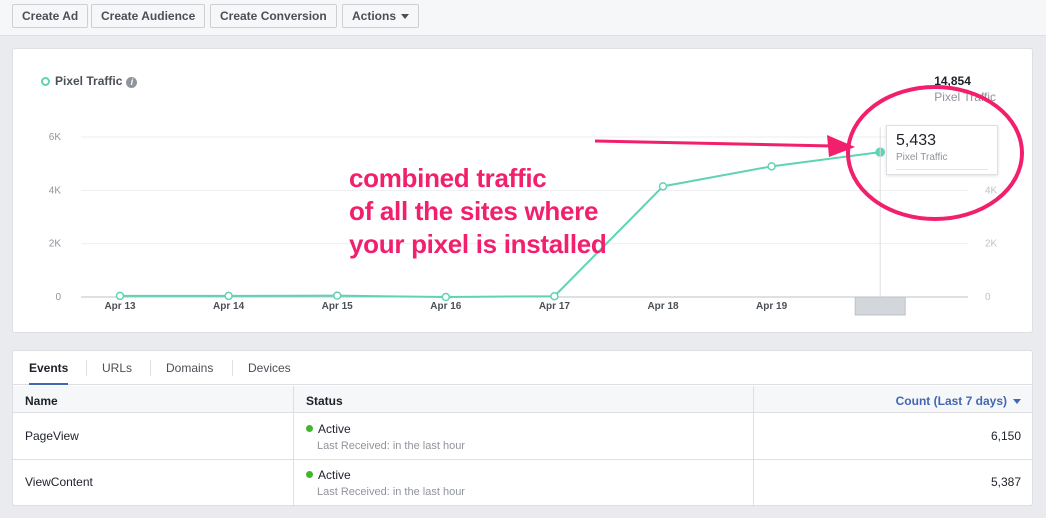 The width and height of the screenshot is (1046, 518). What do you see at coordinates (446, 306) in the screenshot?
I see `x-tick-label: Apr 16` at bounding box center [446, 306].